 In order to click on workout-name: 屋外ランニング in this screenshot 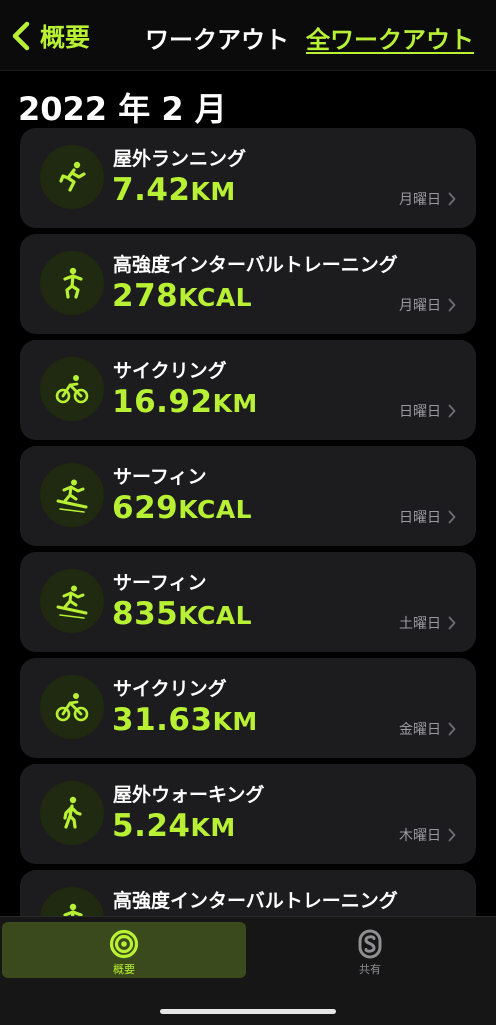, I will do `click(180, 159)`.